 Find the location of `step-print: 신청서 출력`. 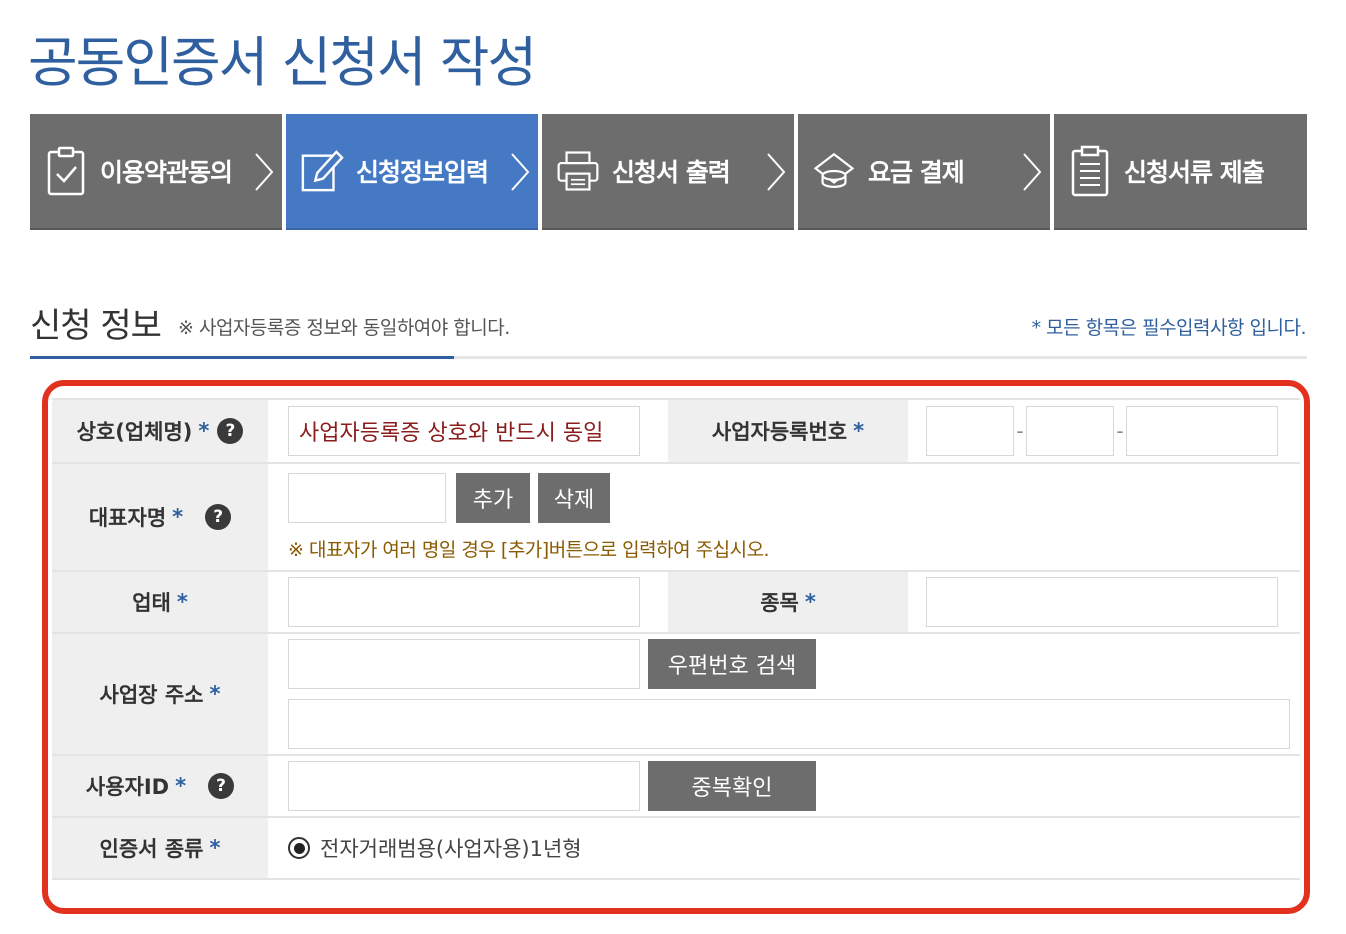

step-print: 신청서 출력 is located at coordinates (668, 172).